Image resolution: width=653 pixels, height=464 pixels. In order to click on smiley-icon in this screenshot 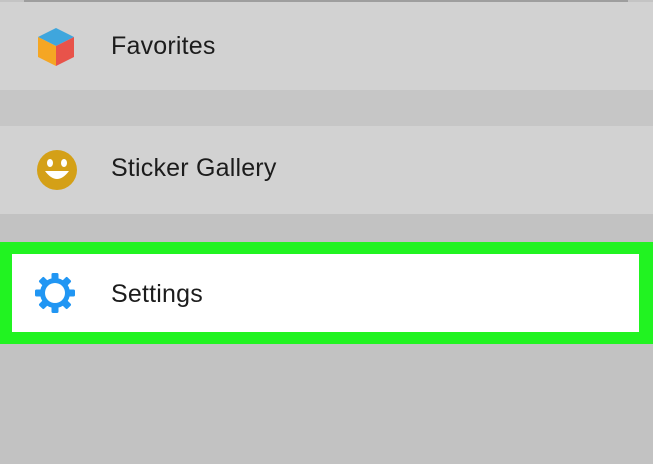, I will do `click(57, 170)`.